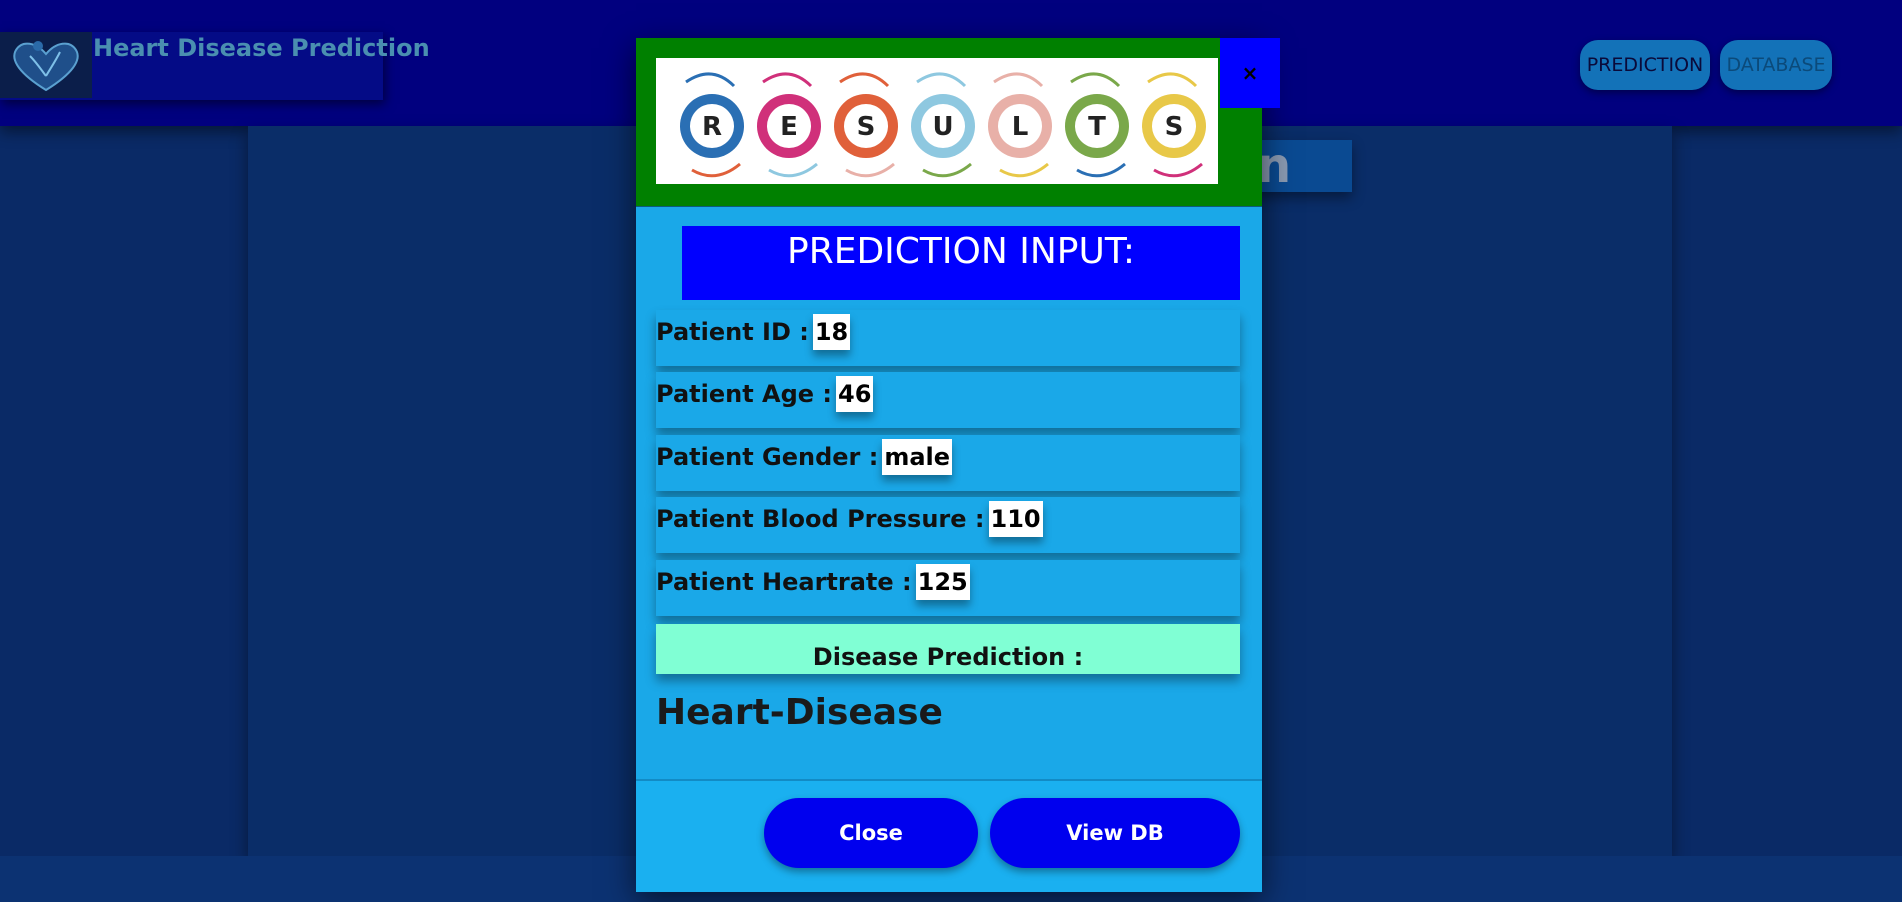  I want to click on brand: Heart Disease Prediction, so click(215, 66).